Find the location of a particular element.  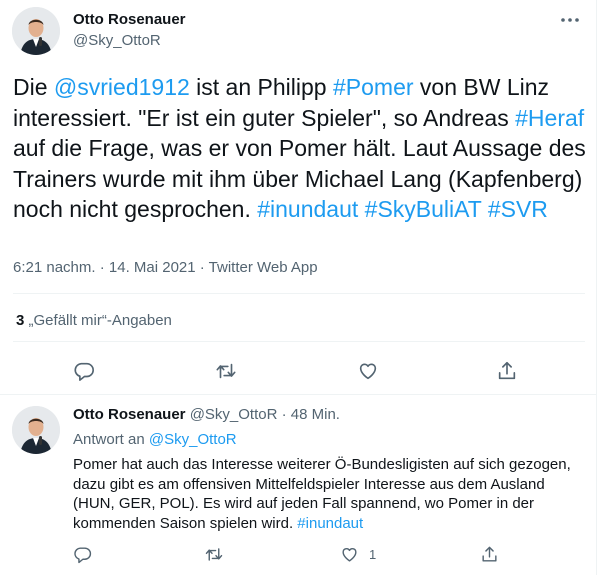

reply-time: · 48 Min. is located at coordinates (311, 414).